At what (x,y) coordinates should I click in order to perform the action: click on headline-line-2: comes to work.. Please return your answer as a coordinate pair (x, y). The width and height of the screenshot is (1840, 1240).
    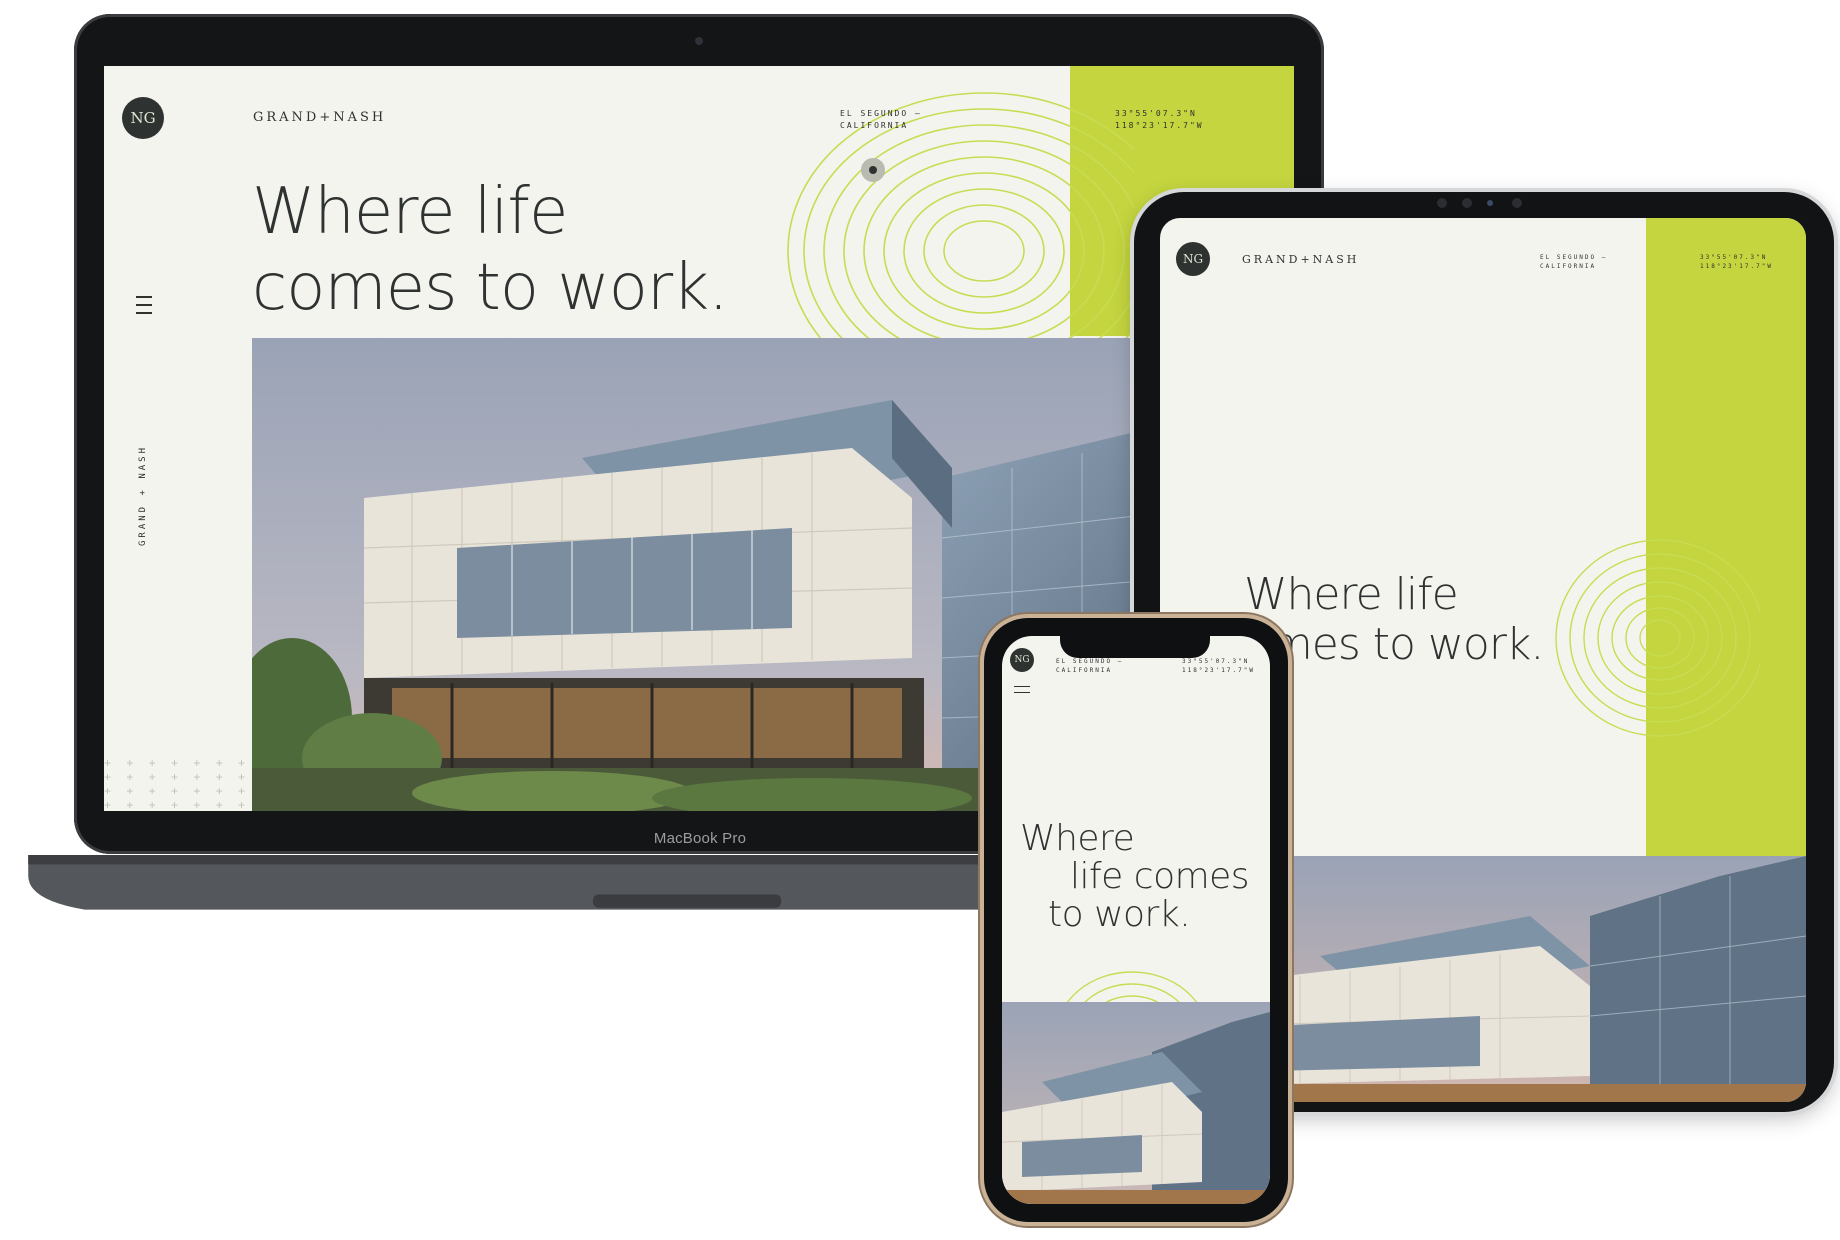
    Looking at the image, I should click on (490, 288).